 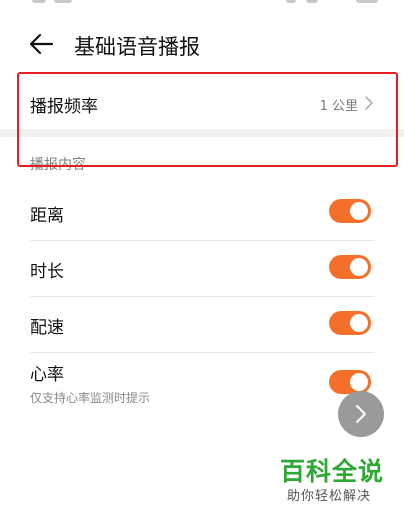 What do you see at coordinates (332, 471) in the screenshot?
I see `watermark-title: 百科全说` at bounding box center [332, 471].